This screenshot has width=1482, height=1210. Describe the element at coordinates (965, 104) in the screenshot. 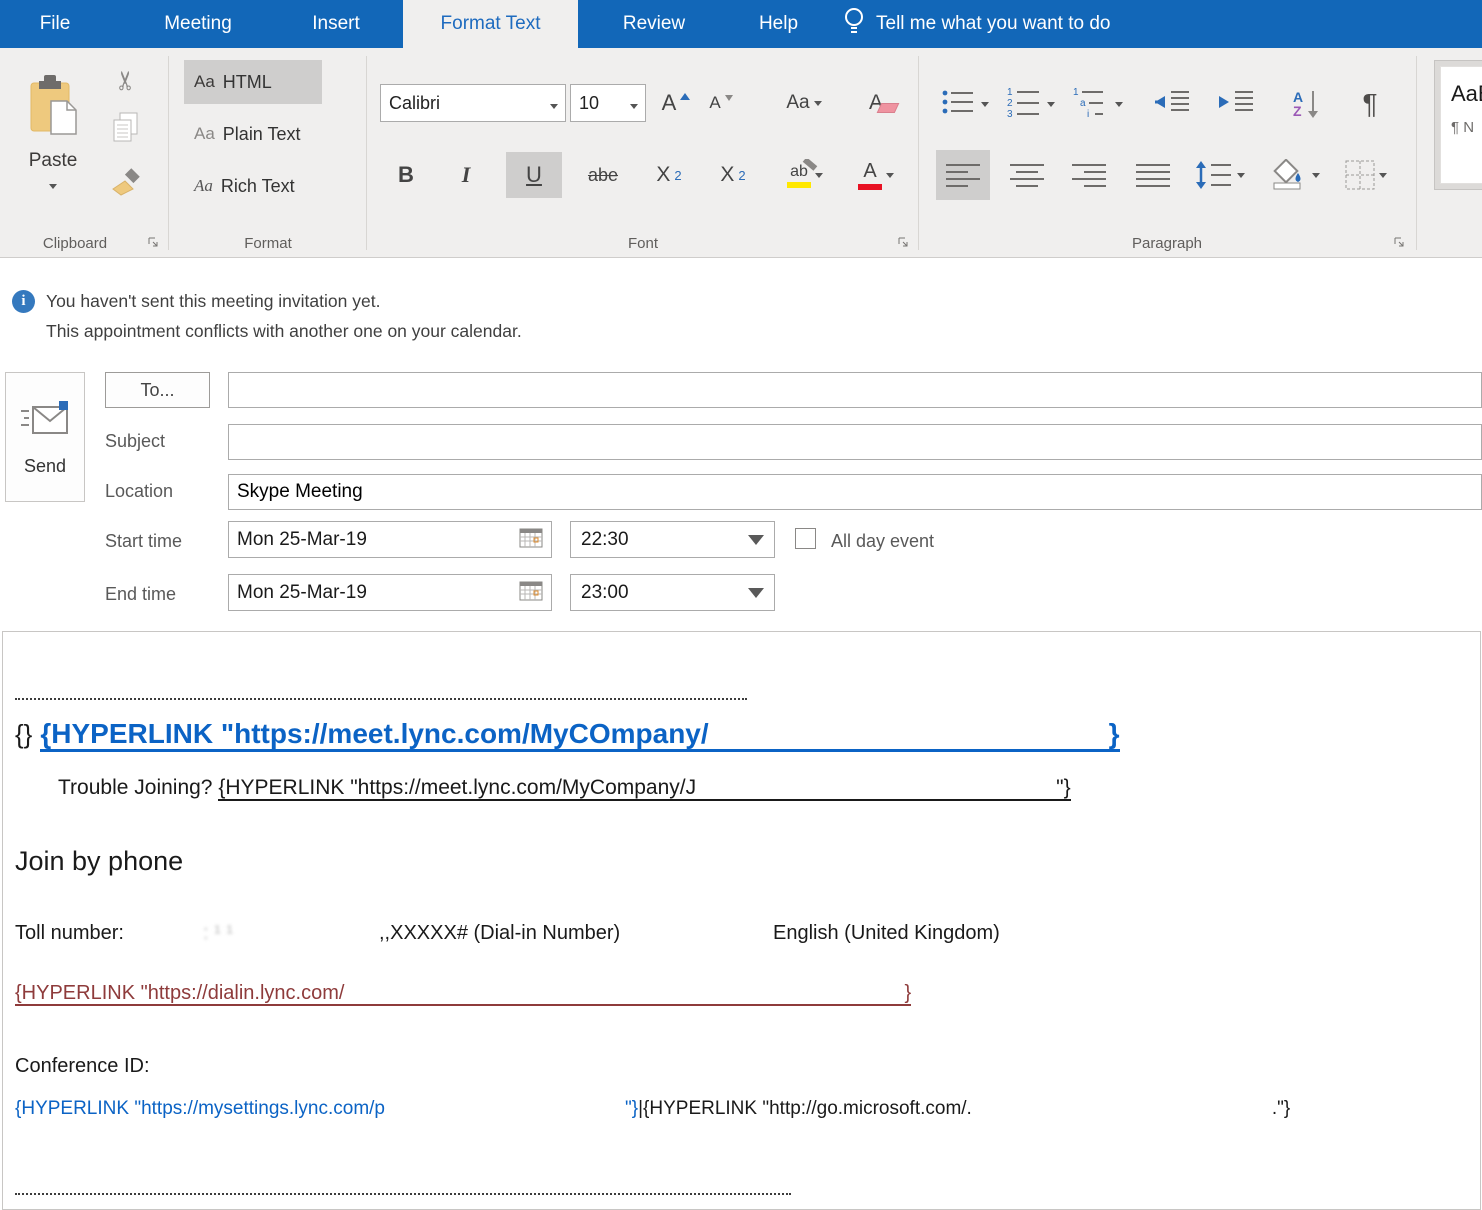

I see `bullets-button` at that location.